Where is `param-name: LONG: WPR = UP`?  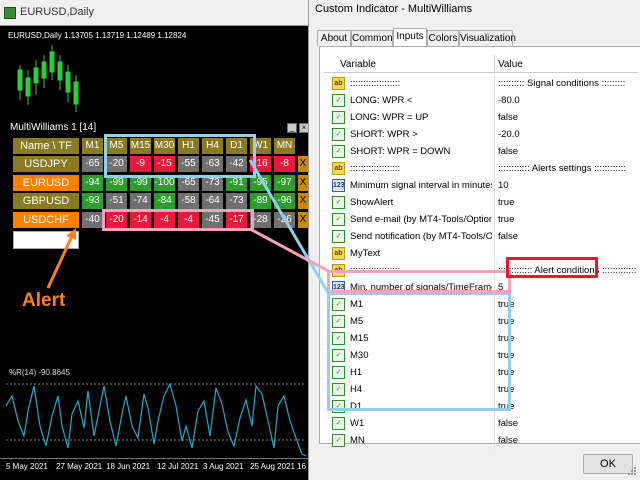
param-name: LONG: WPR = UP is located at coordinates (389, 117).